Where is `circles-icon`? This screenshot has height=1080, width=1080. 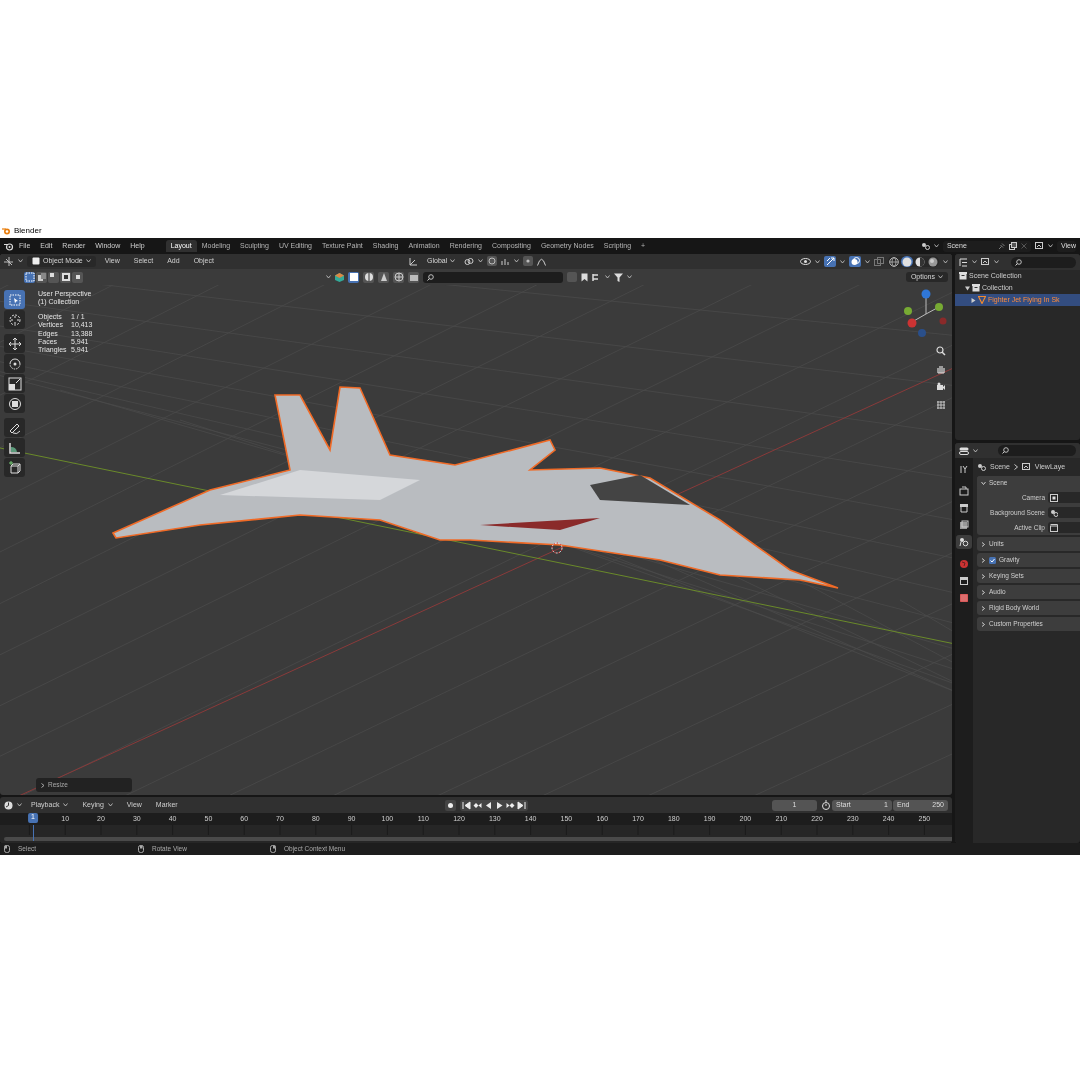 circles-icon is located at coordinates (855, 261).